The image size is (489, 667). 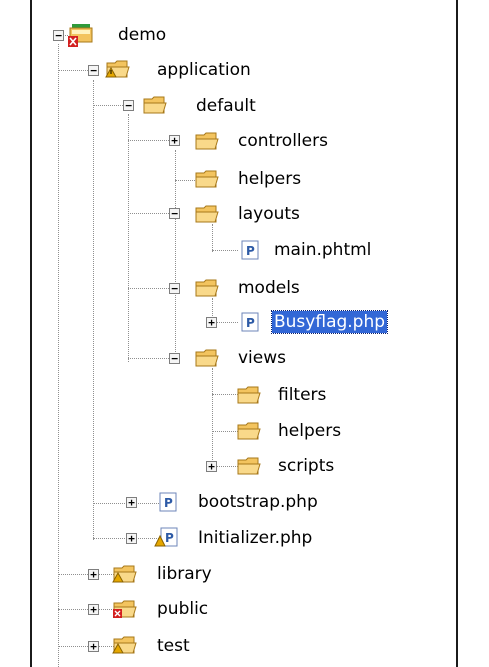 I want to click on tree-item-layouts: layouts, so click(x=269, y=214).